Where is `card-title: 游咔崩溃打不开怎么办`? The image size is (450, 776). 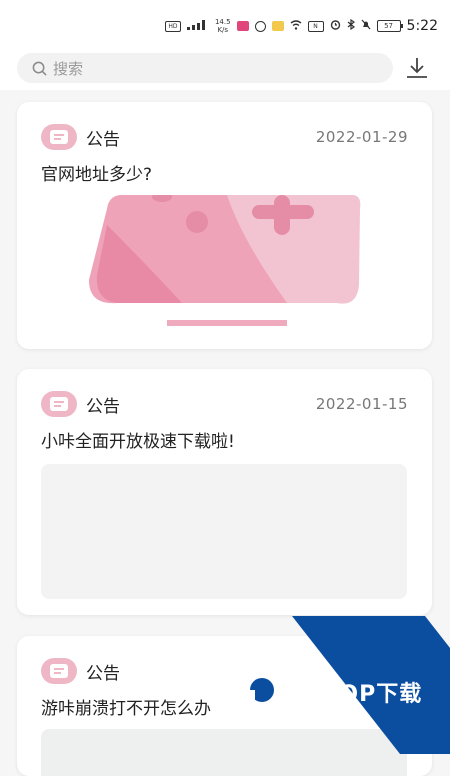
card-title: 游咔崩溃打不开怎么办 is located at coordinates (126, 709).